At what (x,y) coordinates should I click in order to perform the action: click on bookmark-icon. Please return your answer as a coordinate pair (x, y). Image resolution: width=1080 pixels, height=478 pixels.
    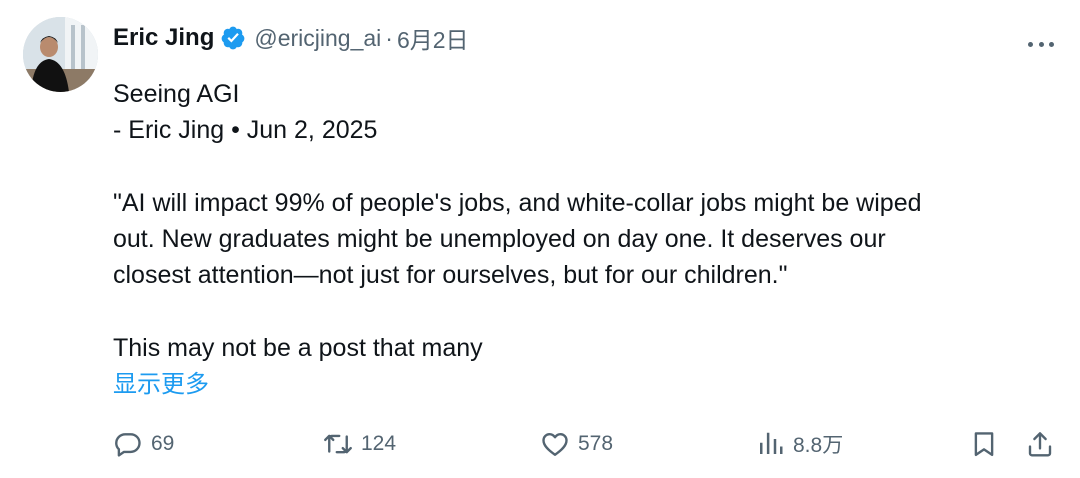
    Looking at the image, I should click on (984, 444).